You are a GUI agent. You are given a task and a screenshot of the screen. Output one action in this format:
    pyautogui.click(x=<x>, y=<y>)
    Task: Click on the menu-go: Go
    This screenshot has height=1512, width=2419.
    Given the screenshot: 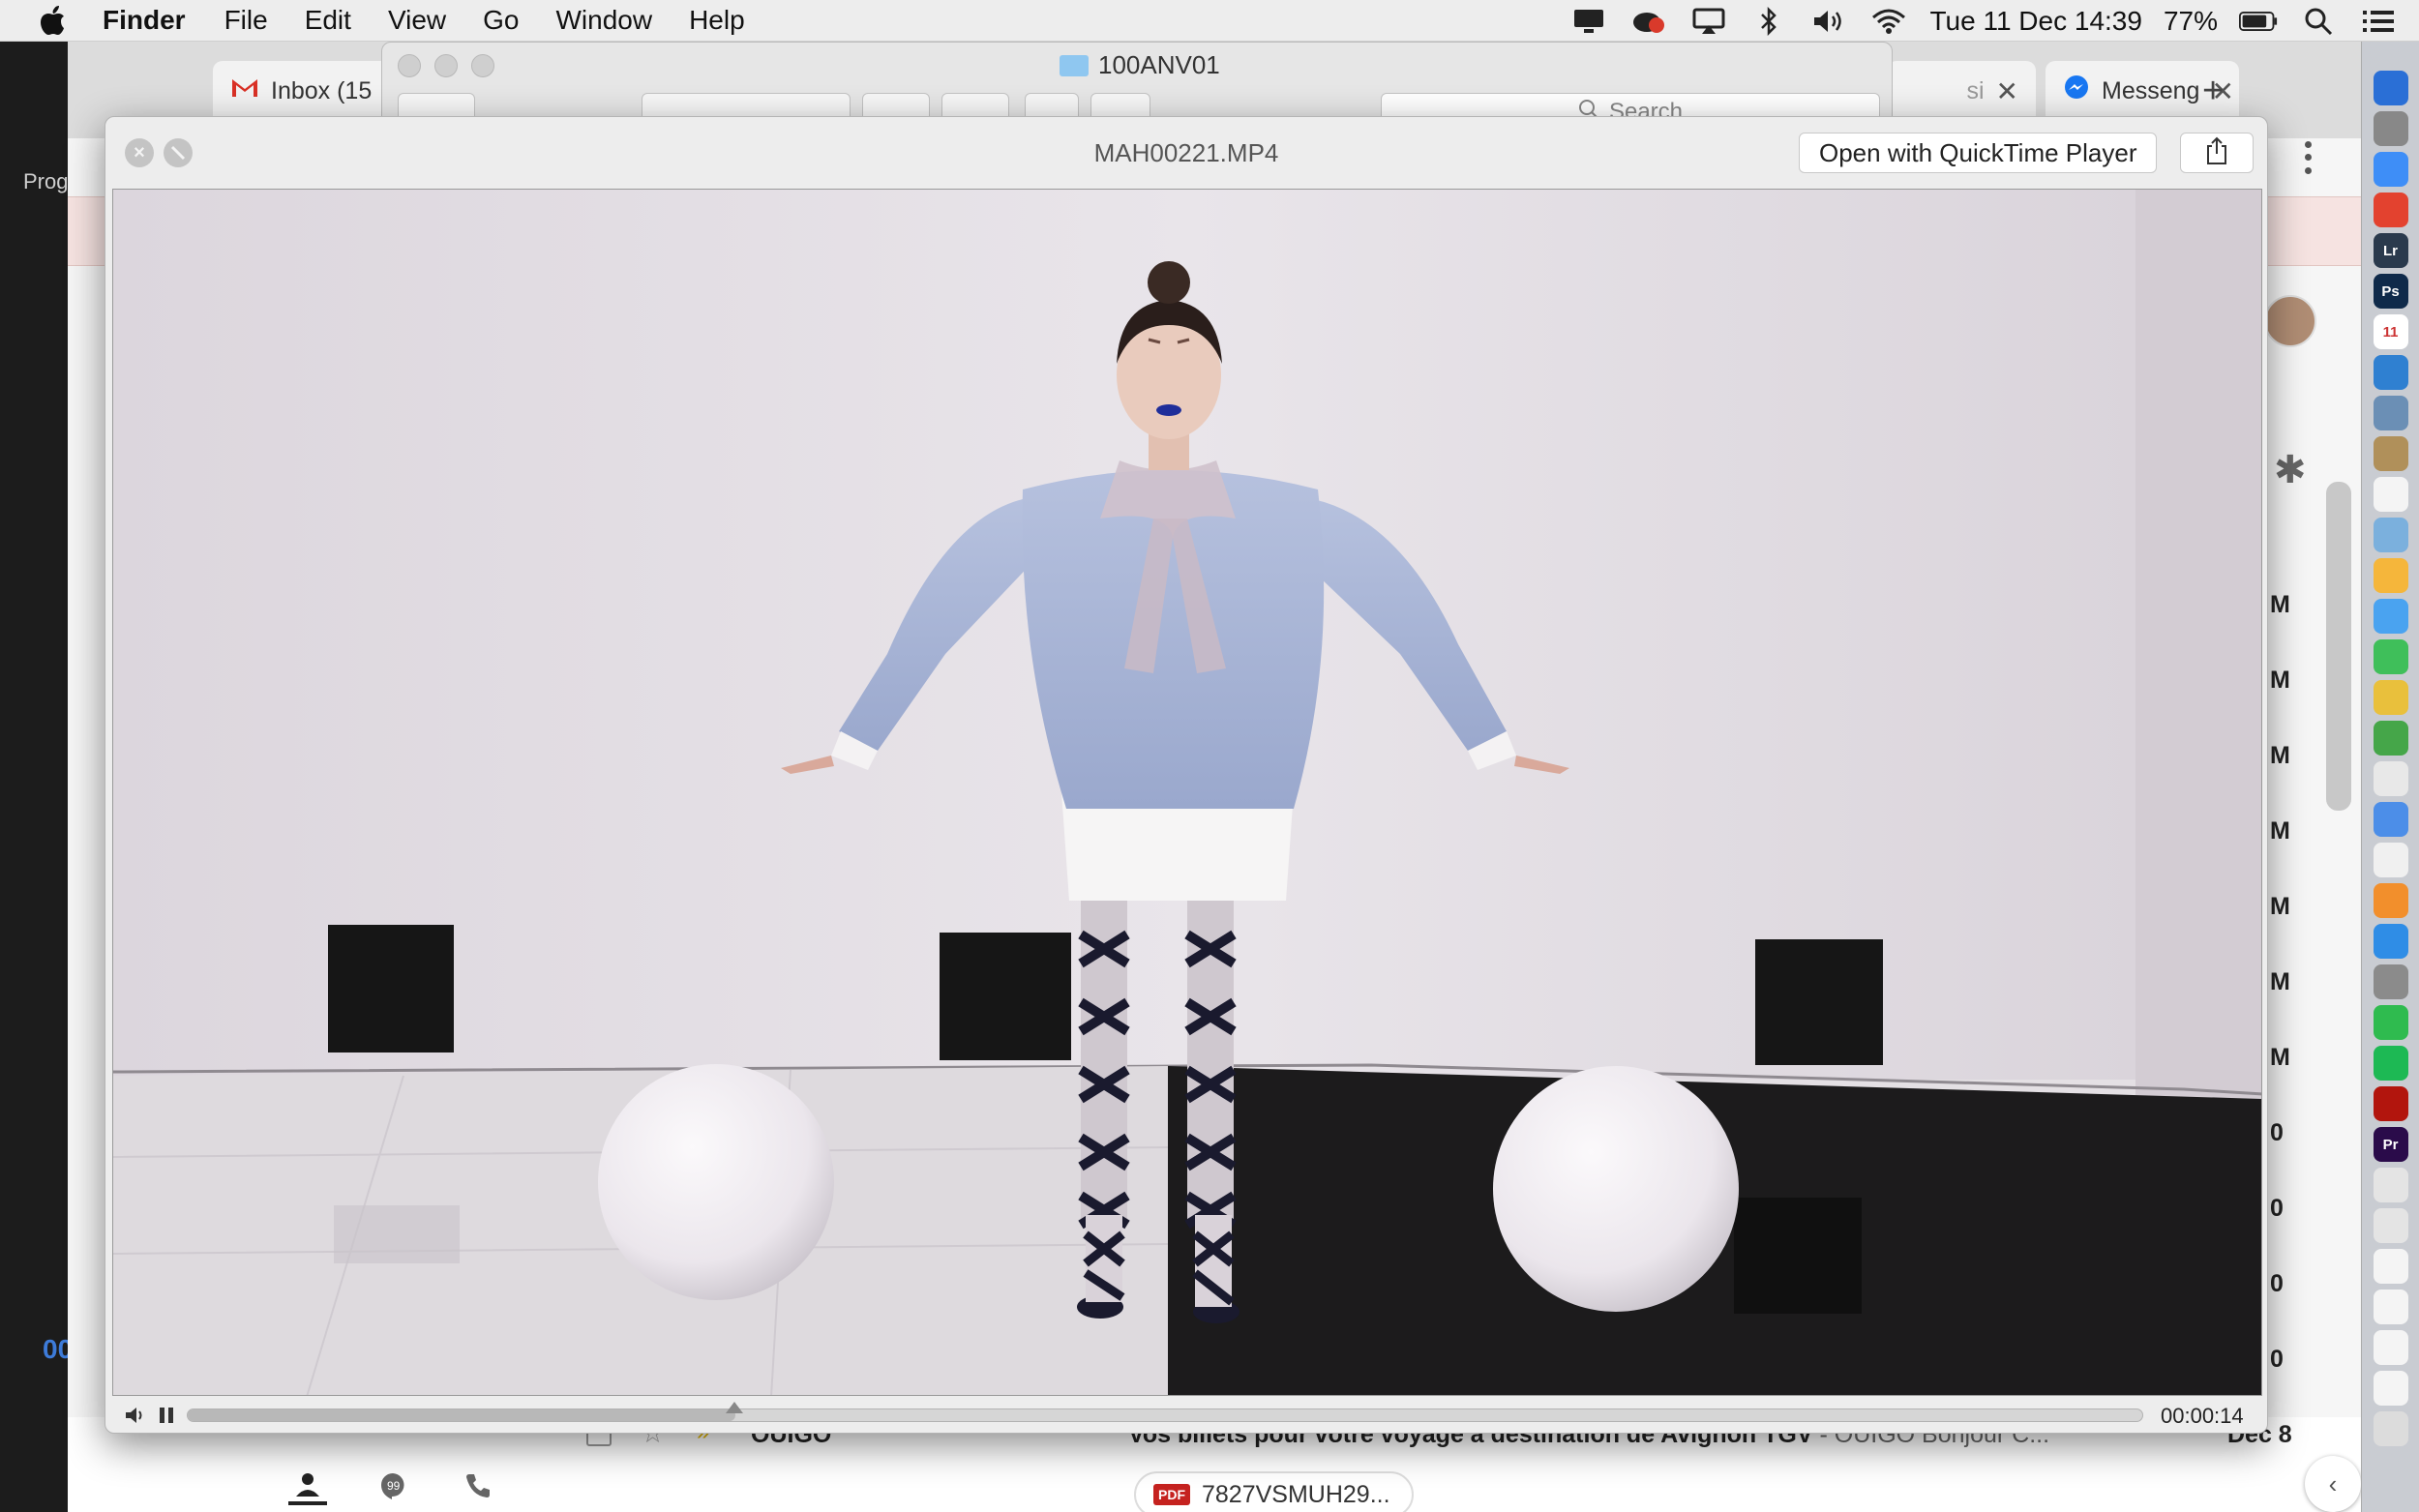 What is the action you would take?
    pyautogui.click(x=501, y=21)
    